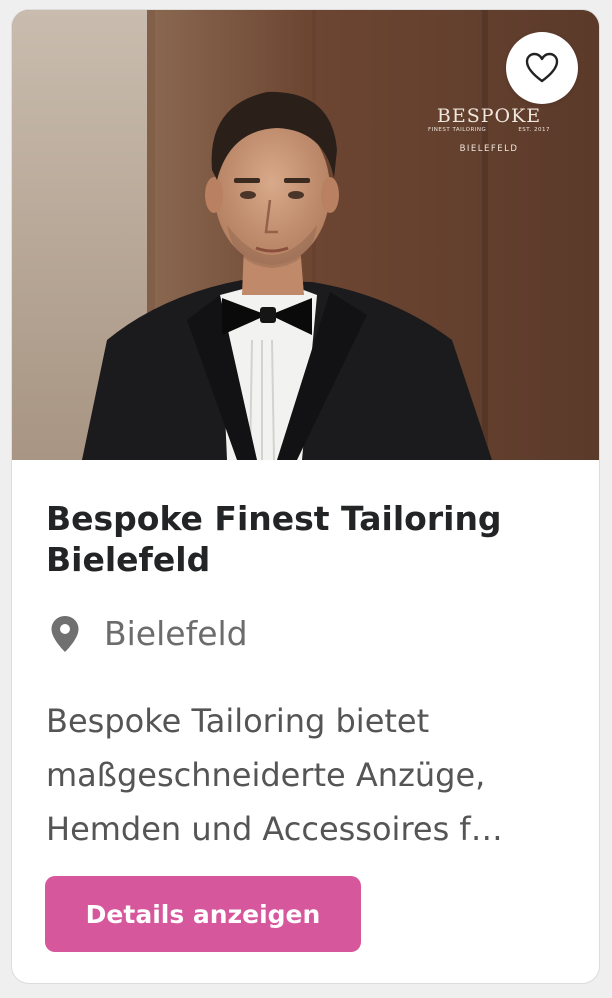 The image size is (612, 998). What do you see at coordinates (489, 149) in the screenshot?
I see `logo-city: BIELEFELD` at bounding box center [489, 149].